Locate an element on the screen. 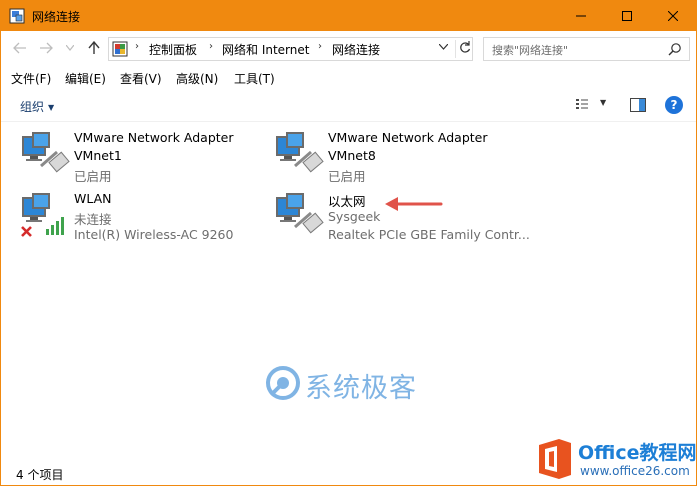  view-options-chevron-icon: ▼ is located at coordinates (603, 102).